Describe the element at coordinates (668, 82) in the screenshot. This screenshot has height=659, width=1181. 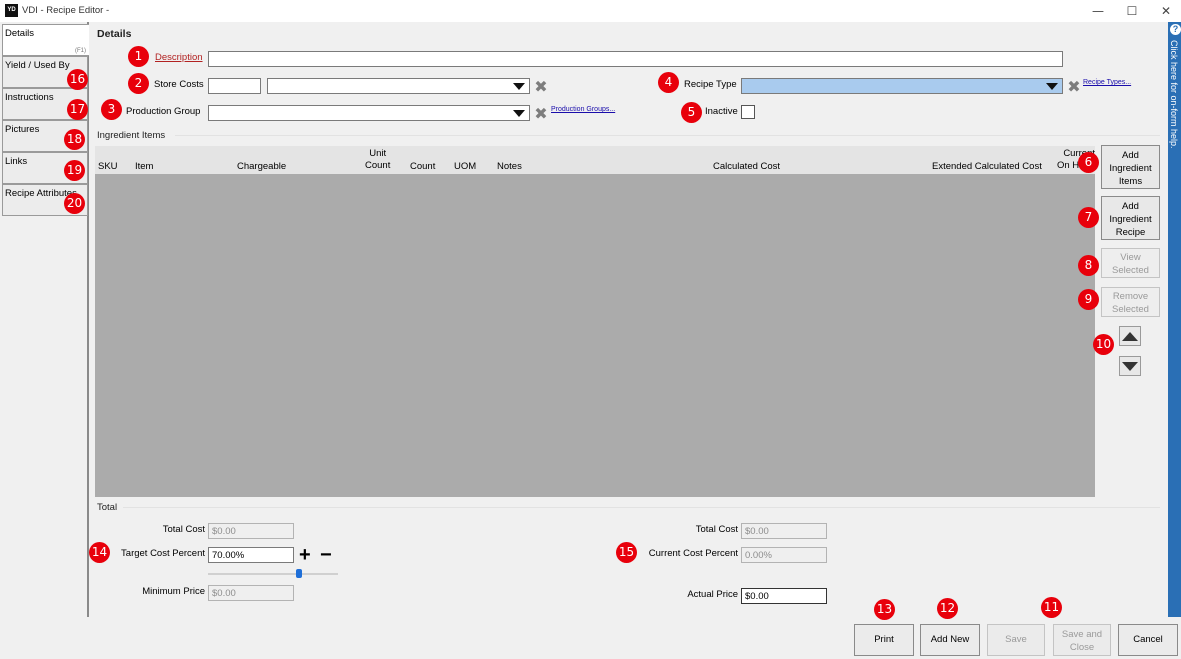
I see `annotation-badge-4: 4` at that location.